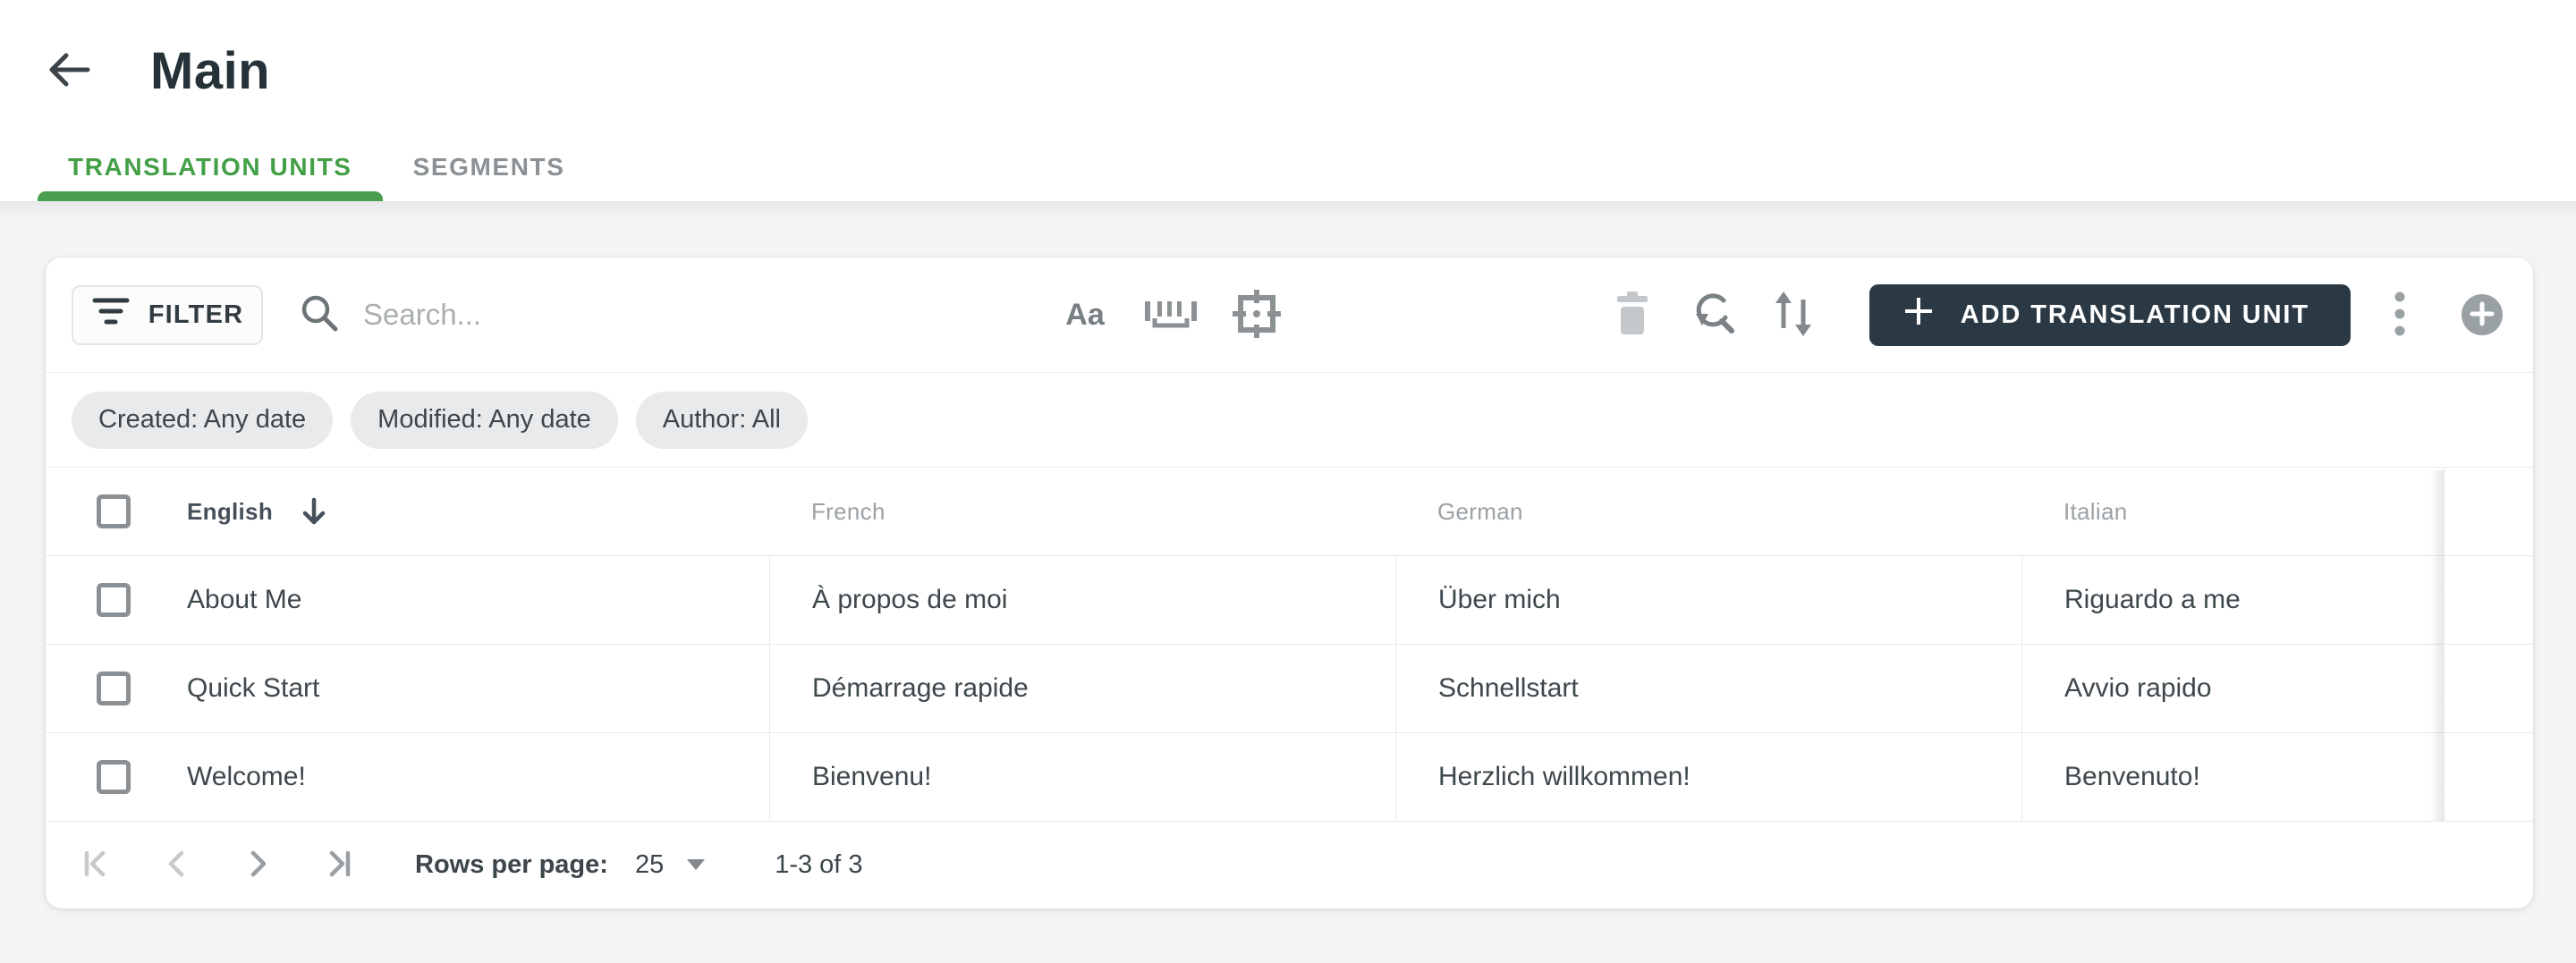  What do you see at coordinates (1082, 512) in the screenshot?
I see `table-header-french: French` at bounding box center [1082, 512].